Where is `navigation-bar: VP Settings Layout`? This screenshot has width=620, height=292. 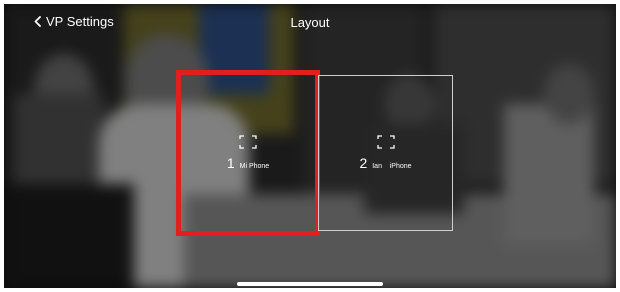
navigation-bar: VP Settings Layout is located at coordinates (310, 22).